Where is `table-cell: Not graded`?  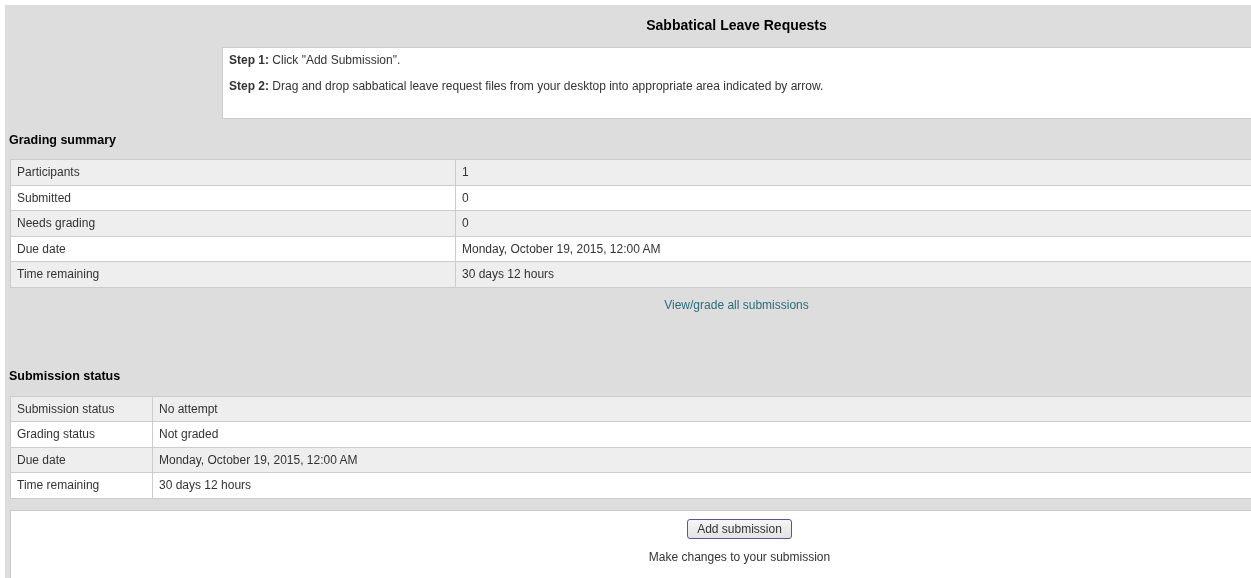 table-cell: Not graded is located at coordinates (702, 435).